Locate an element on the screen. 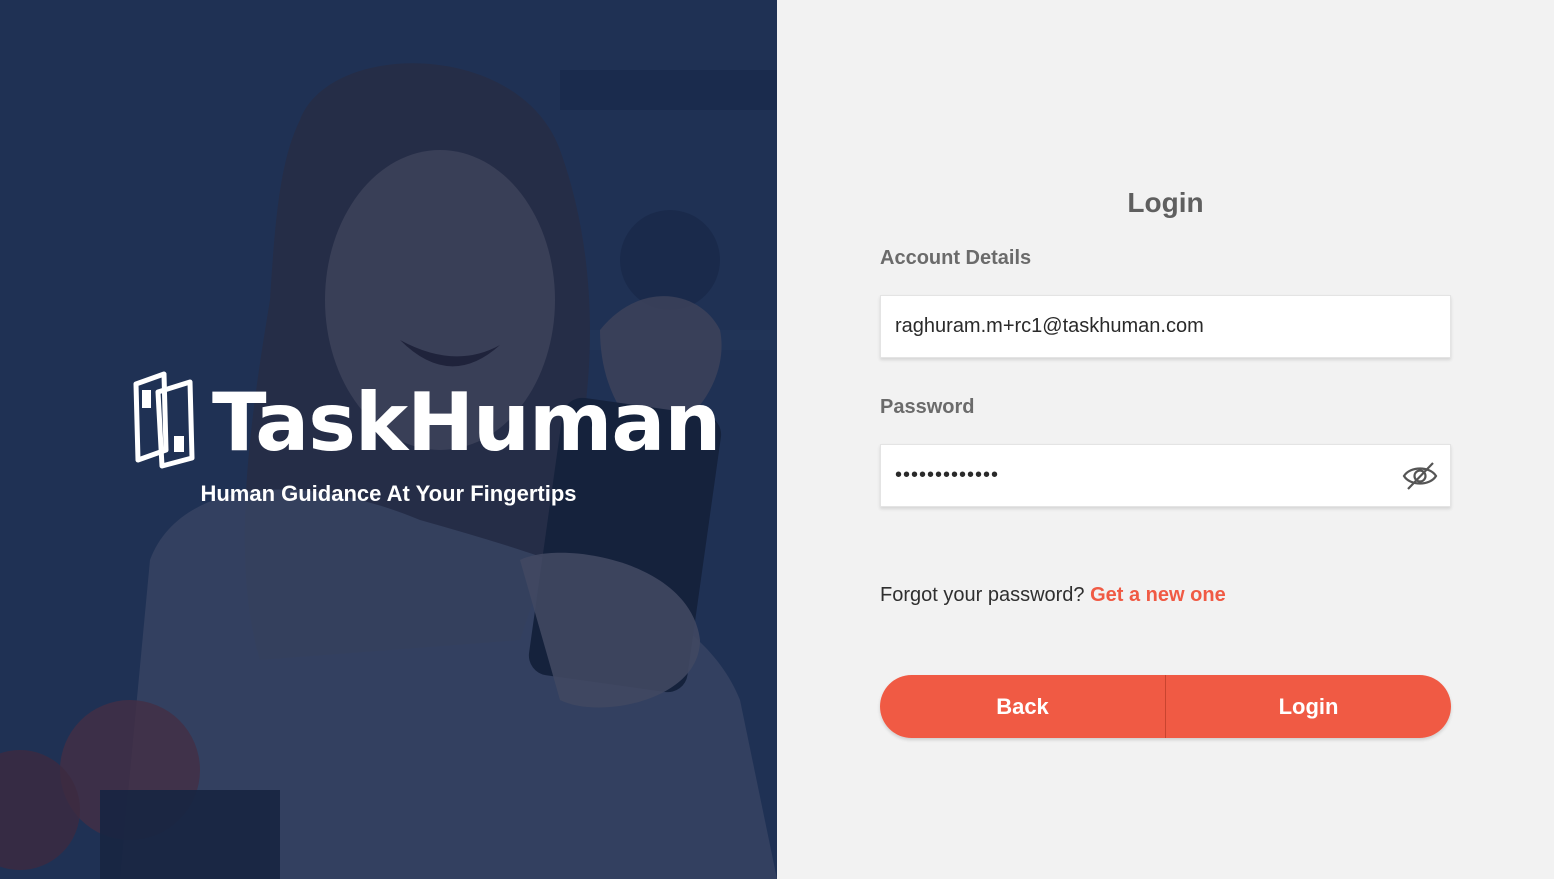 Image resolution: width=1554 pixels, height=879 pixels. login-title: Login is located at coordinates (1165, 202).